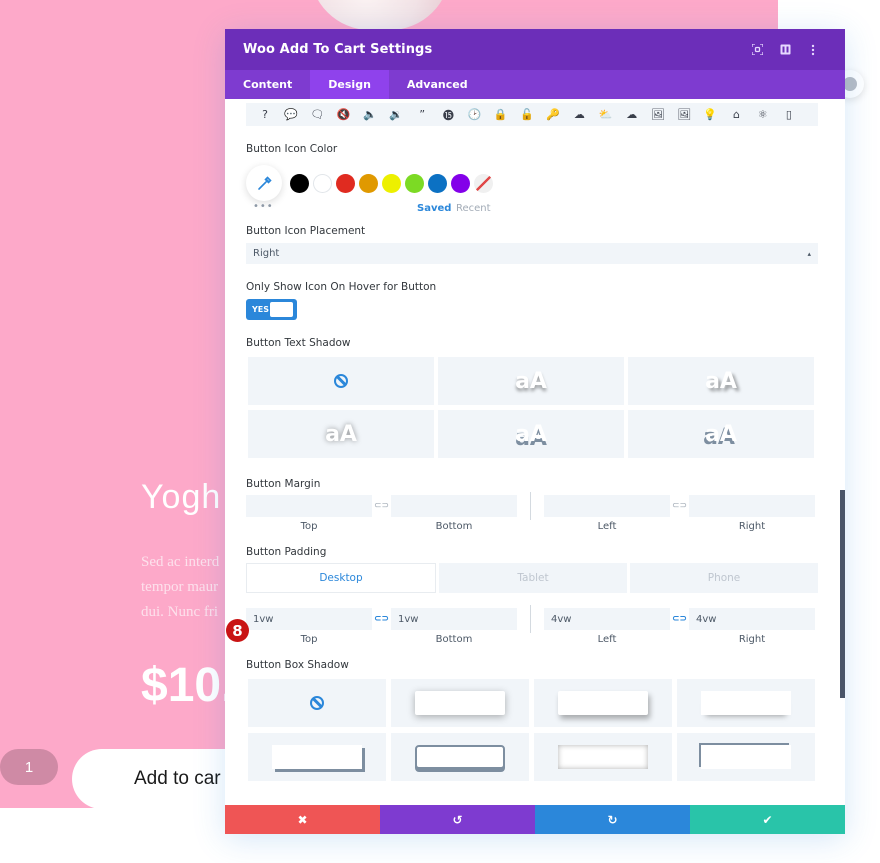 This screenshot has height=863, width=880. What do you see at coordinates (483, 183) in the screenshot?
I see `color-swatch-none` at bounding box center [483, 183].